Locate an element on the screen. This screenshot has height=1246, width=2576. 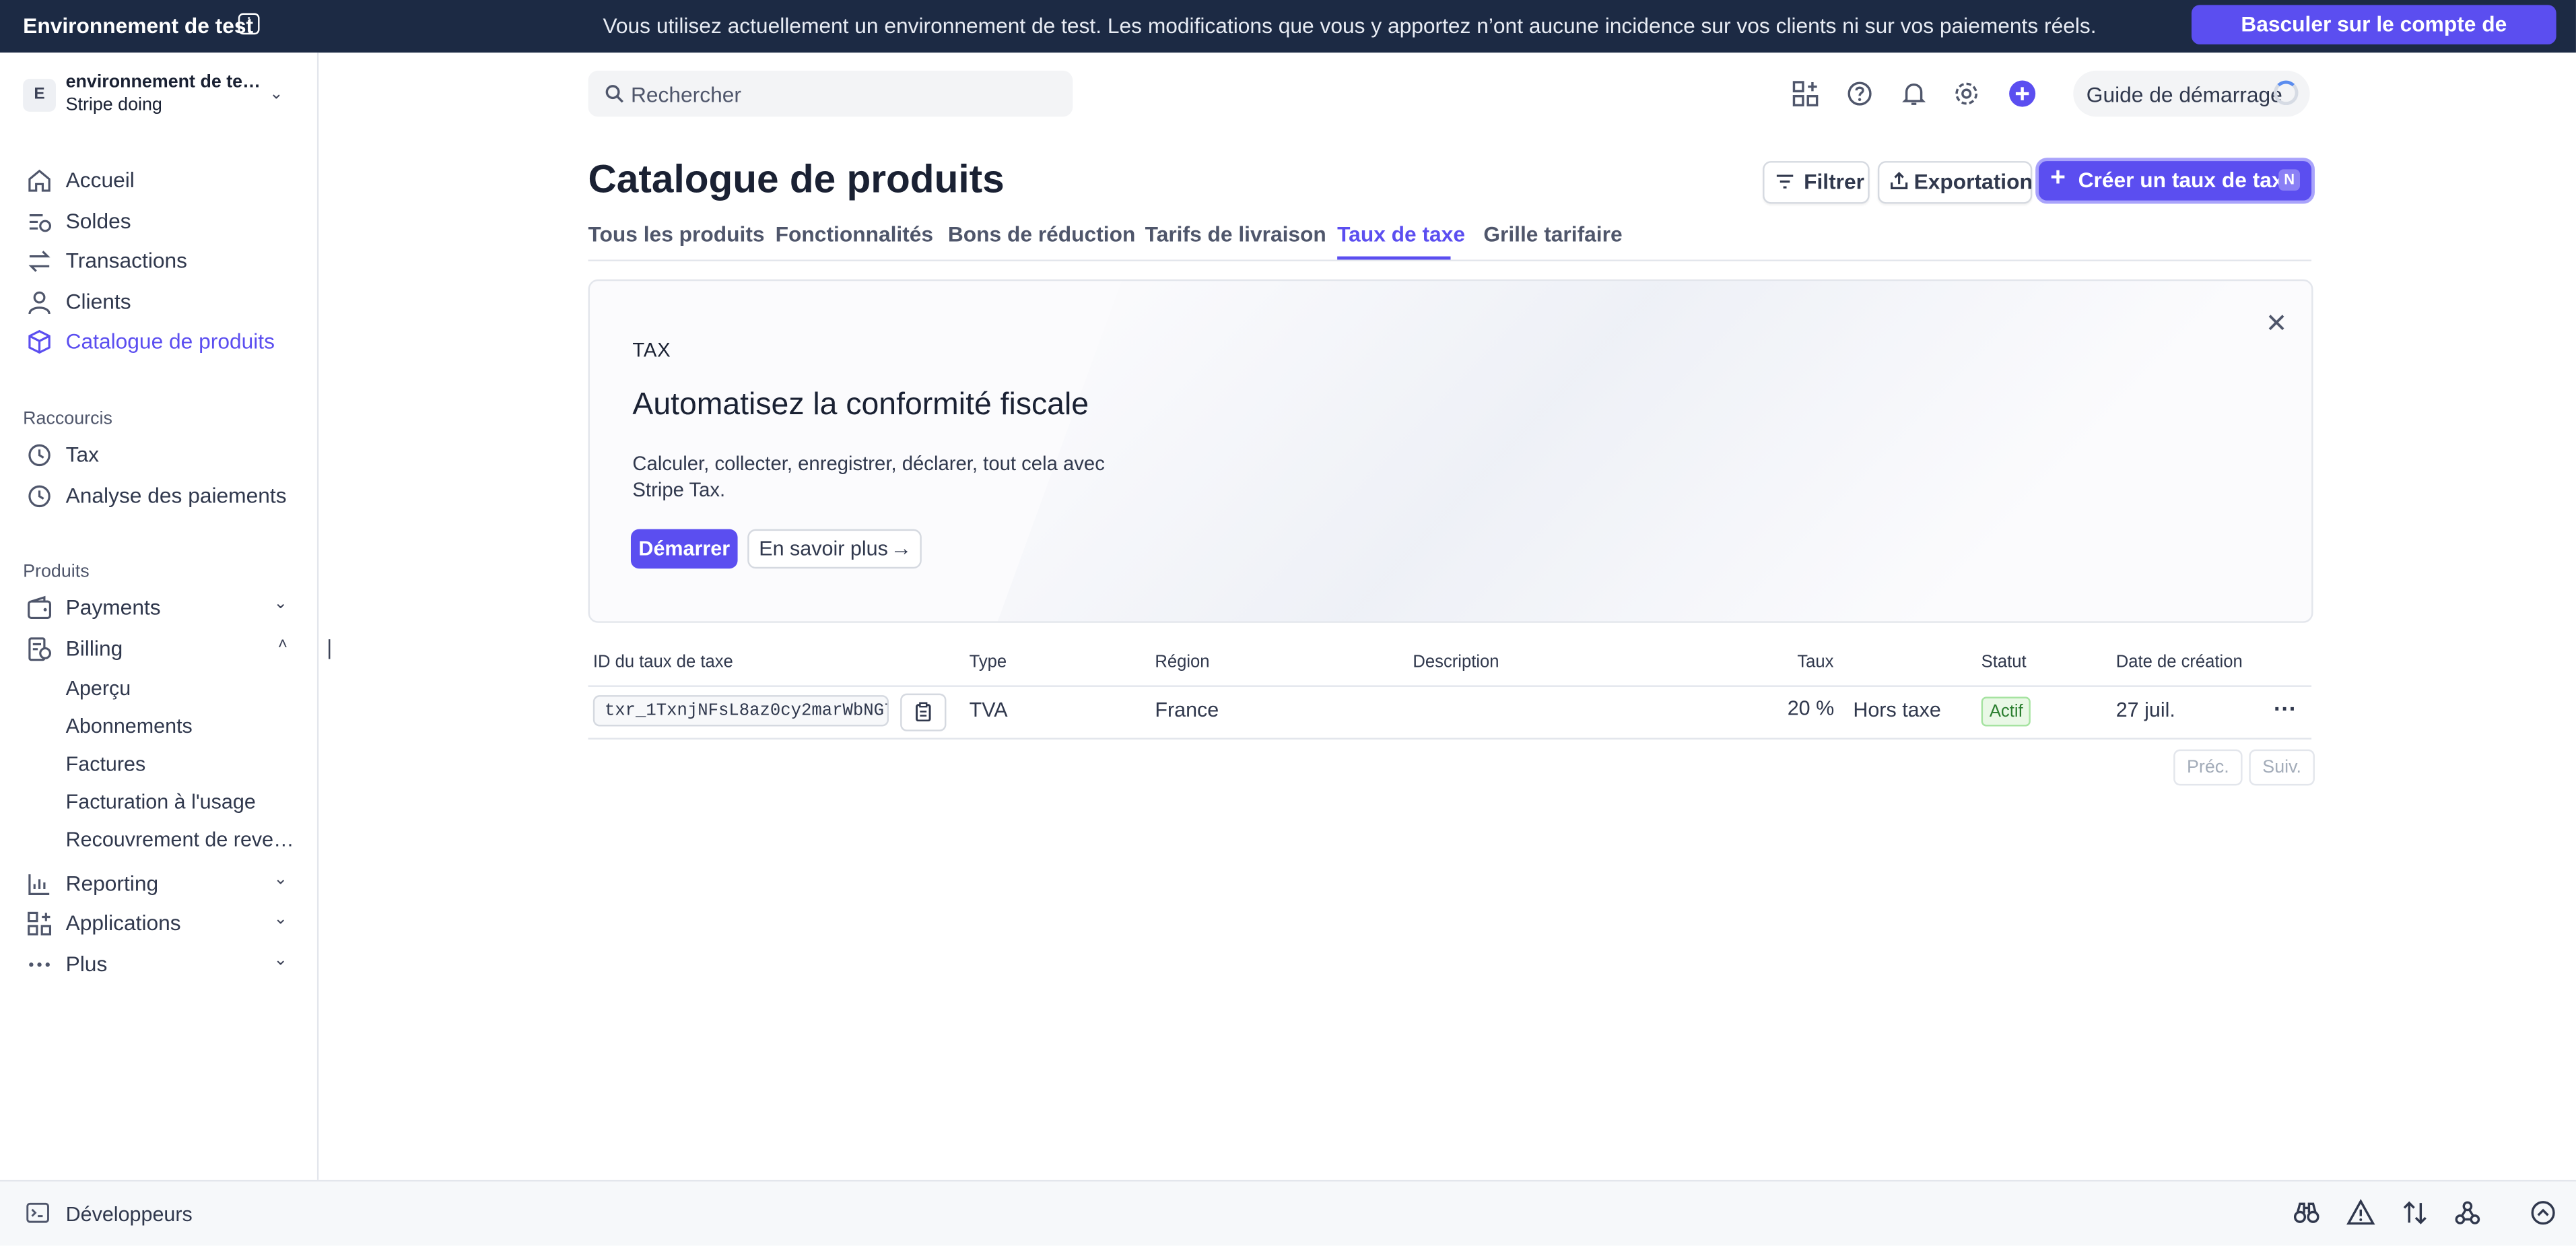
tab-features: Fonctionnalités is located at coordinates (854, 234).